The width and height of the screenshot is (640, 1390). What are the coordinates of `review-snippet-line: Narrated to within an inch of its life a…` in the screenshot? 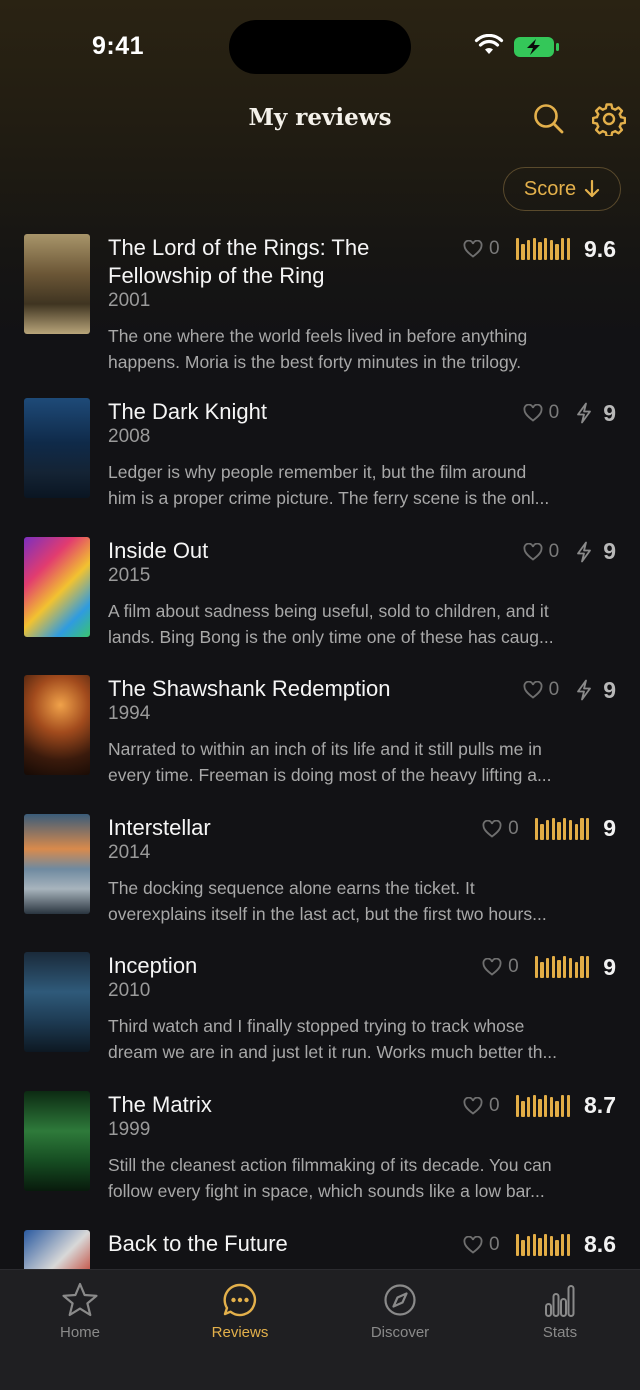 It's located at (325, 749).